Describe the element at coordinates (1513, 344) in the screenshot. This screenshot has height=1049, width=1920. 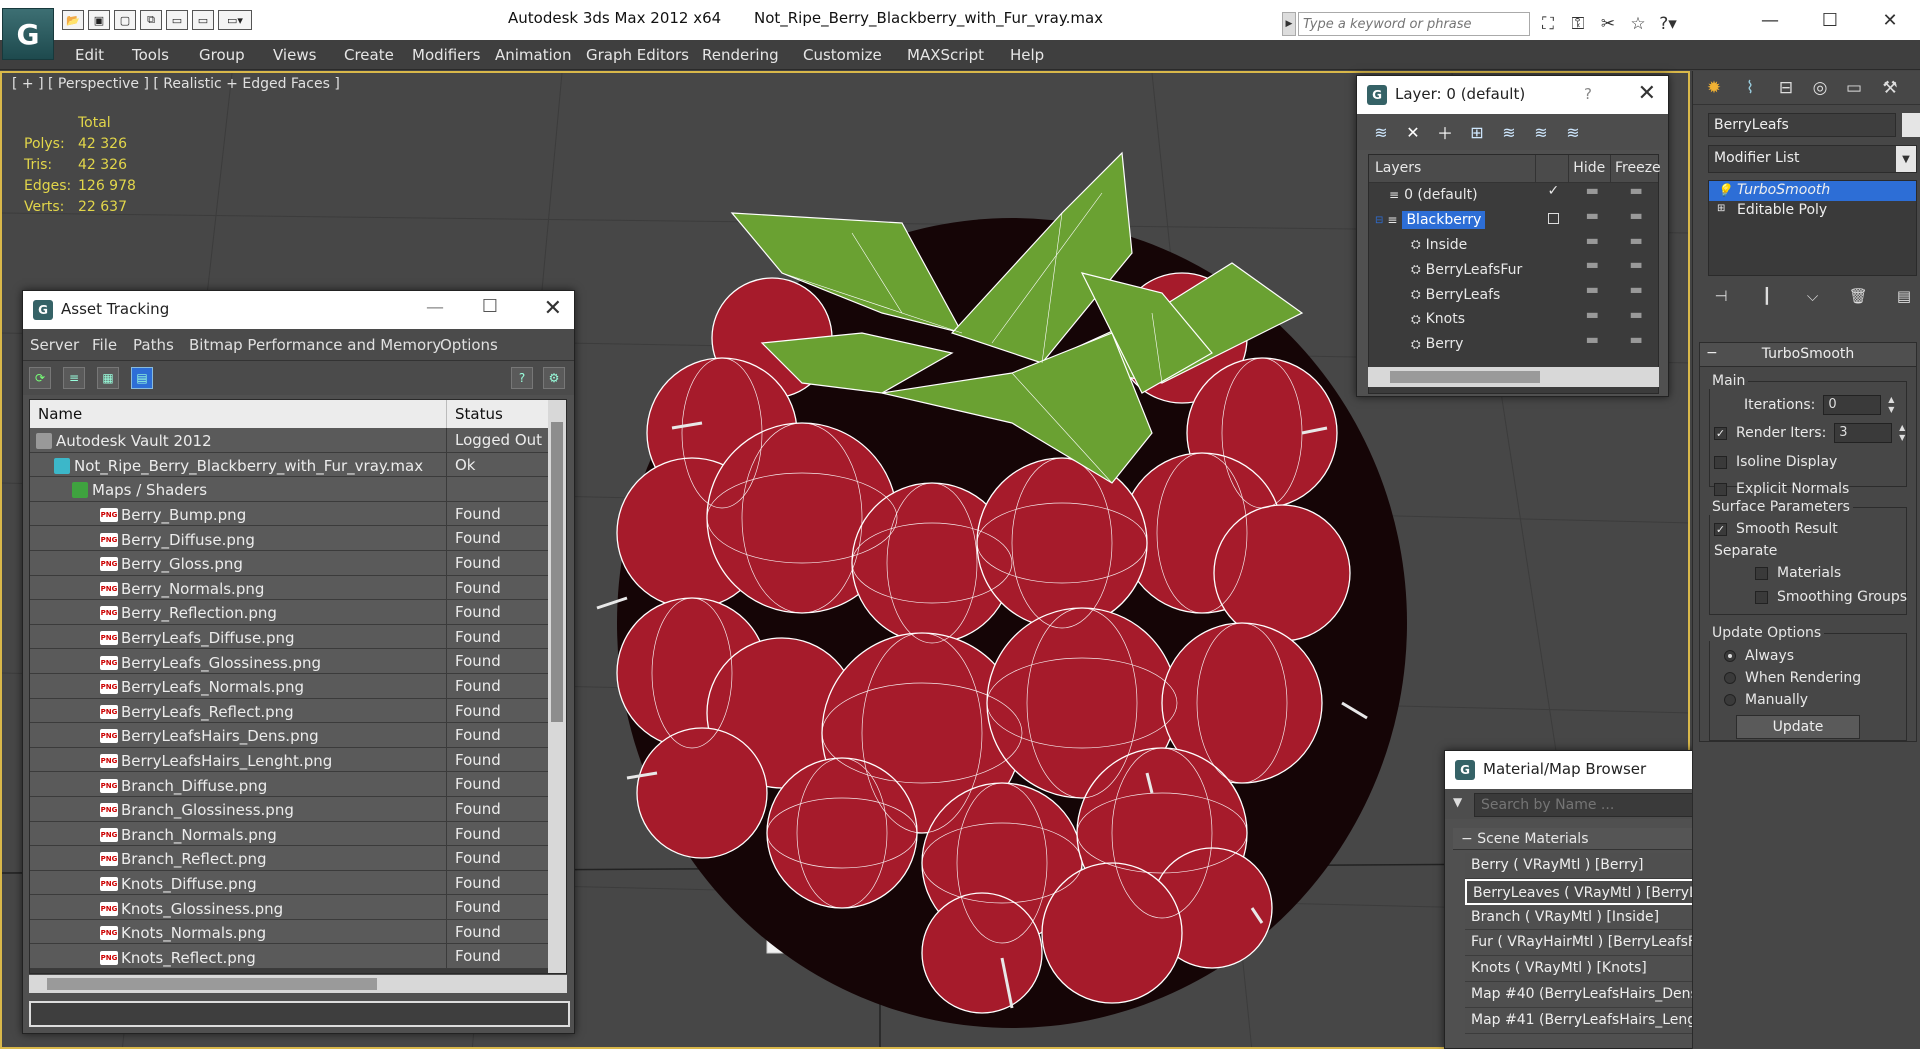
I see `layer-row: ⛭ Berry ▬ ▬` at that location.